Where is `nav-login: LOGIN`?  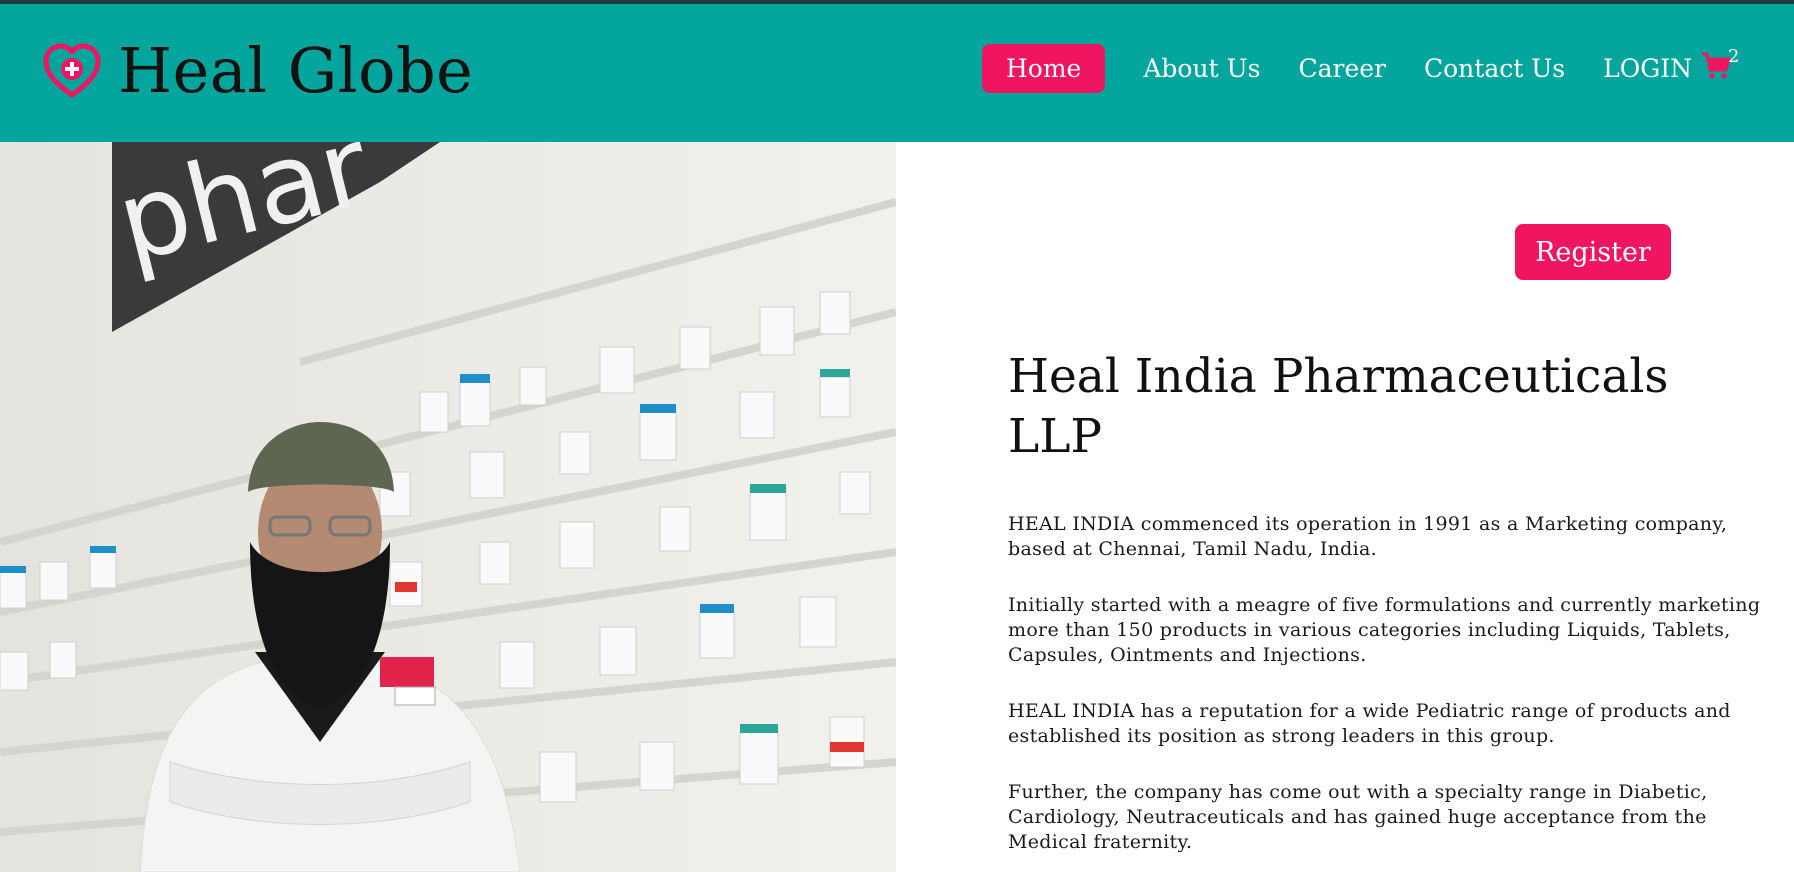
nav-login: LOGIN is located at coordinates (1647, 68).